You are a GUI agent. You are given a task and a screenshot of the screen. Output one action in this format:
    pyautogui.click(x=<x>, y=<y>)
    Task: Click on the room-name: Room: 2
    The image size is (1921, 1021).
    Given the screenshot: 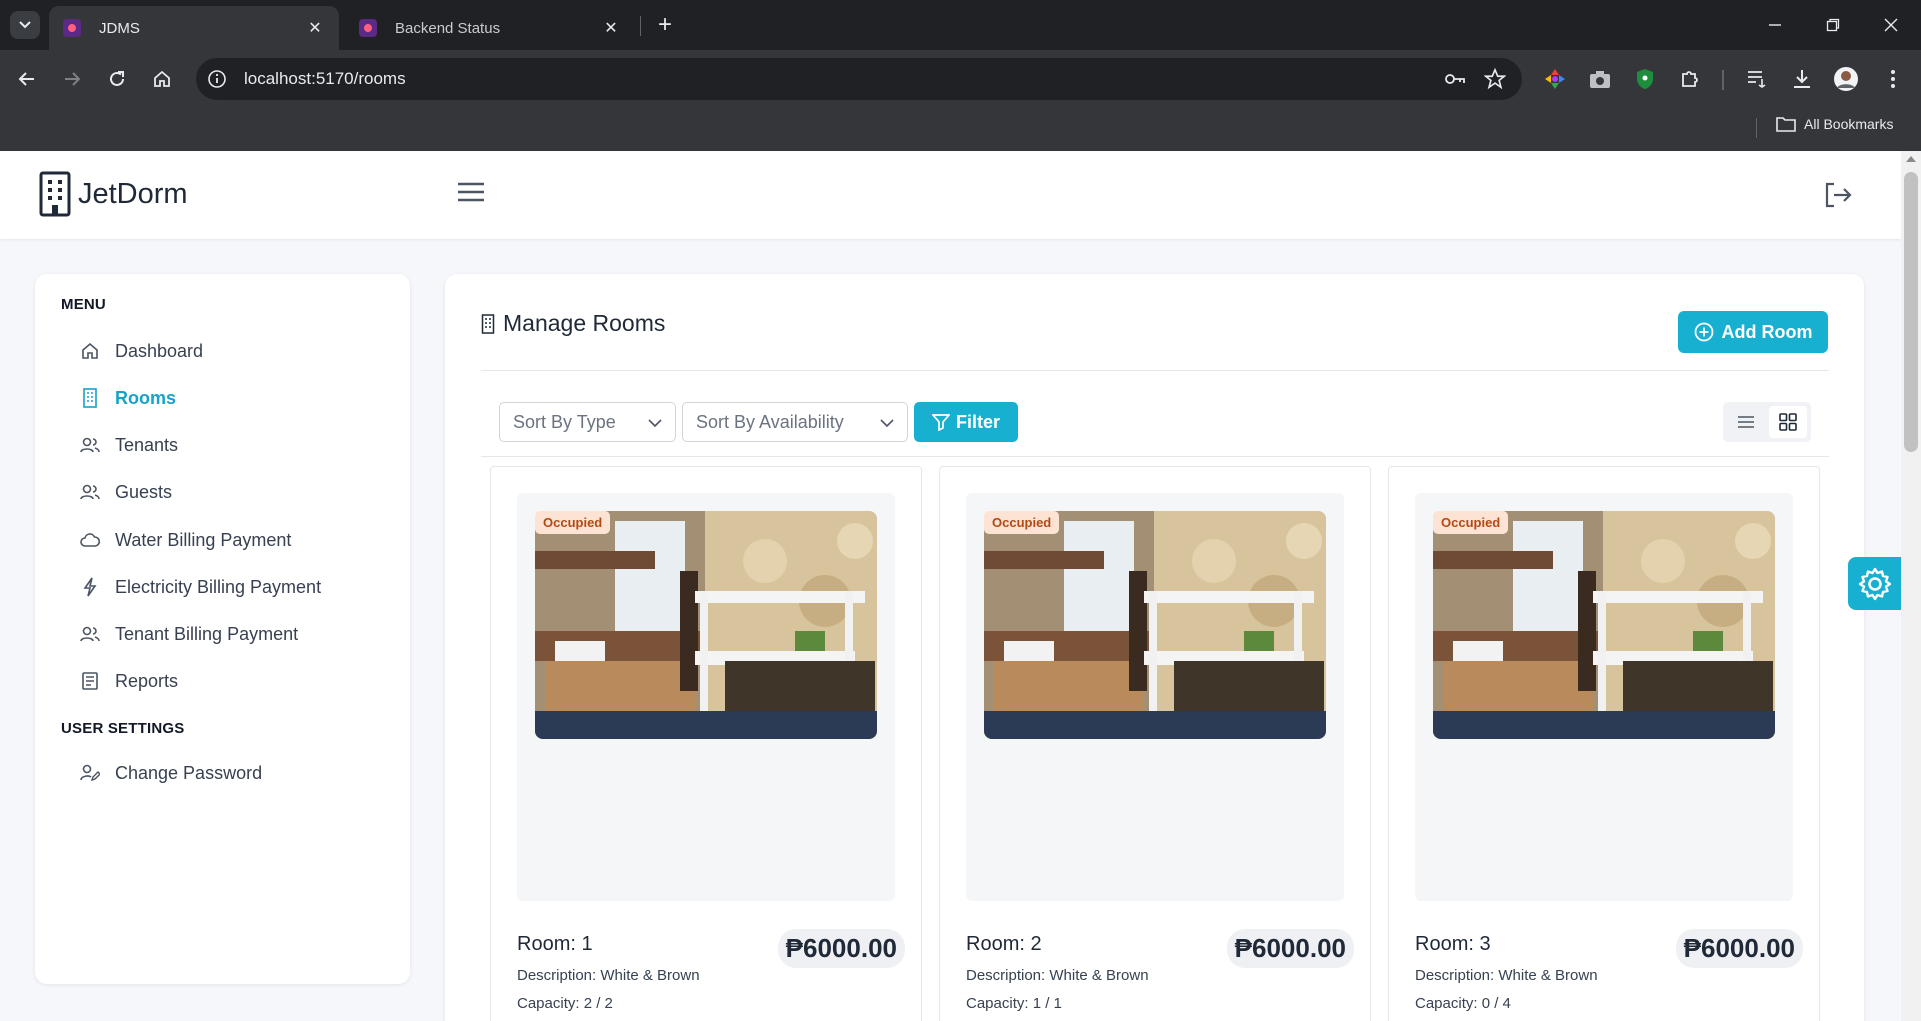 What is the action you would take?
    pyautogui.click(x=1004, y=944)
    